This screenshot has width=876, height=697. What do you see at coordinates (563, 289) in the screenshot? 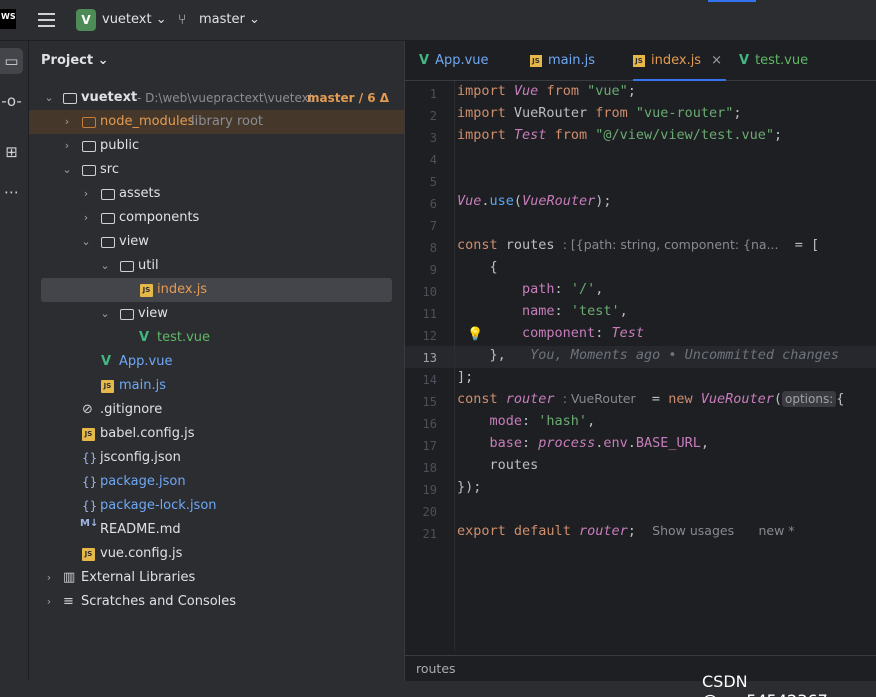
I see `code-line: path: '/',` at bounding box center [563, 289].